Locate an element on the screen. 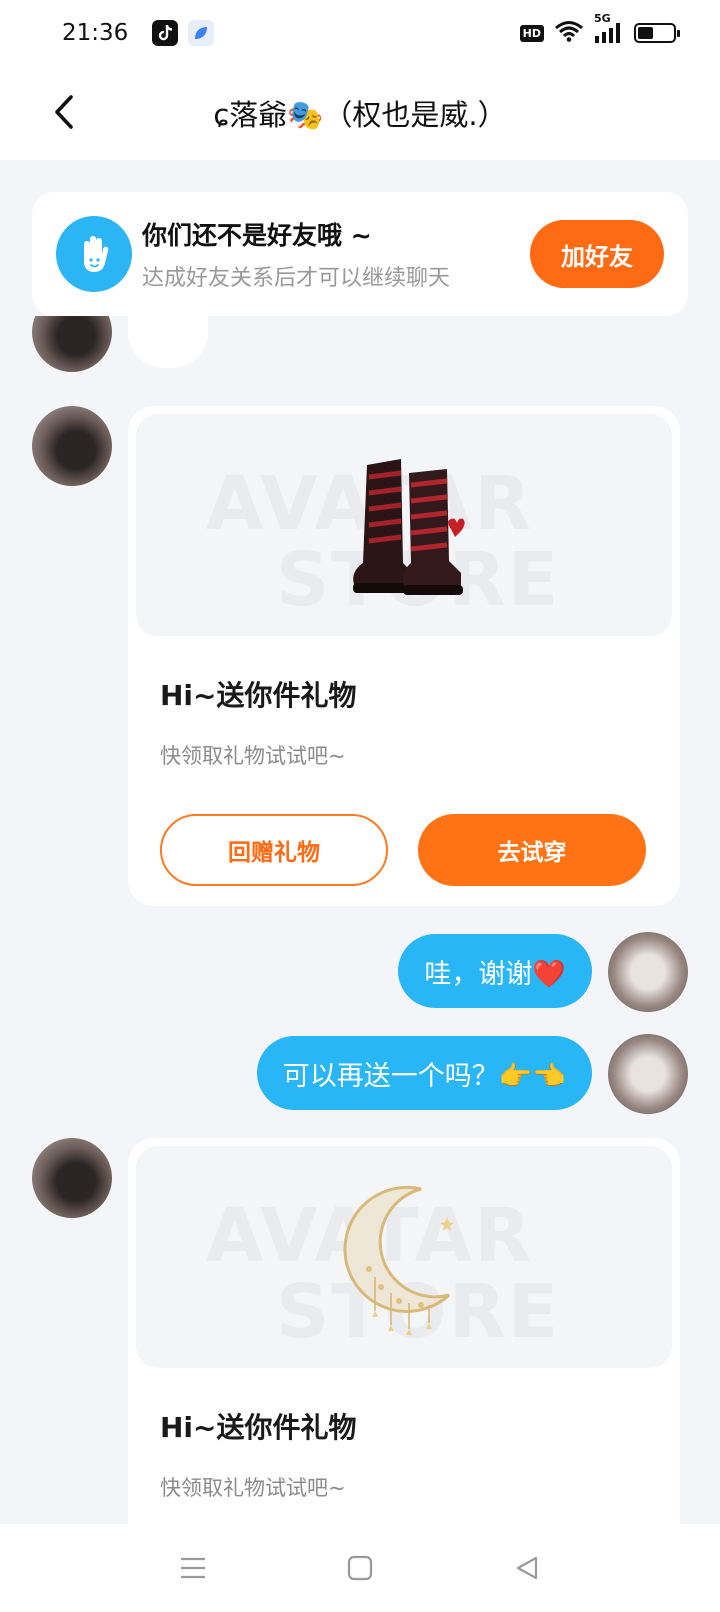  home-button is located at coordinates (360, 1568).